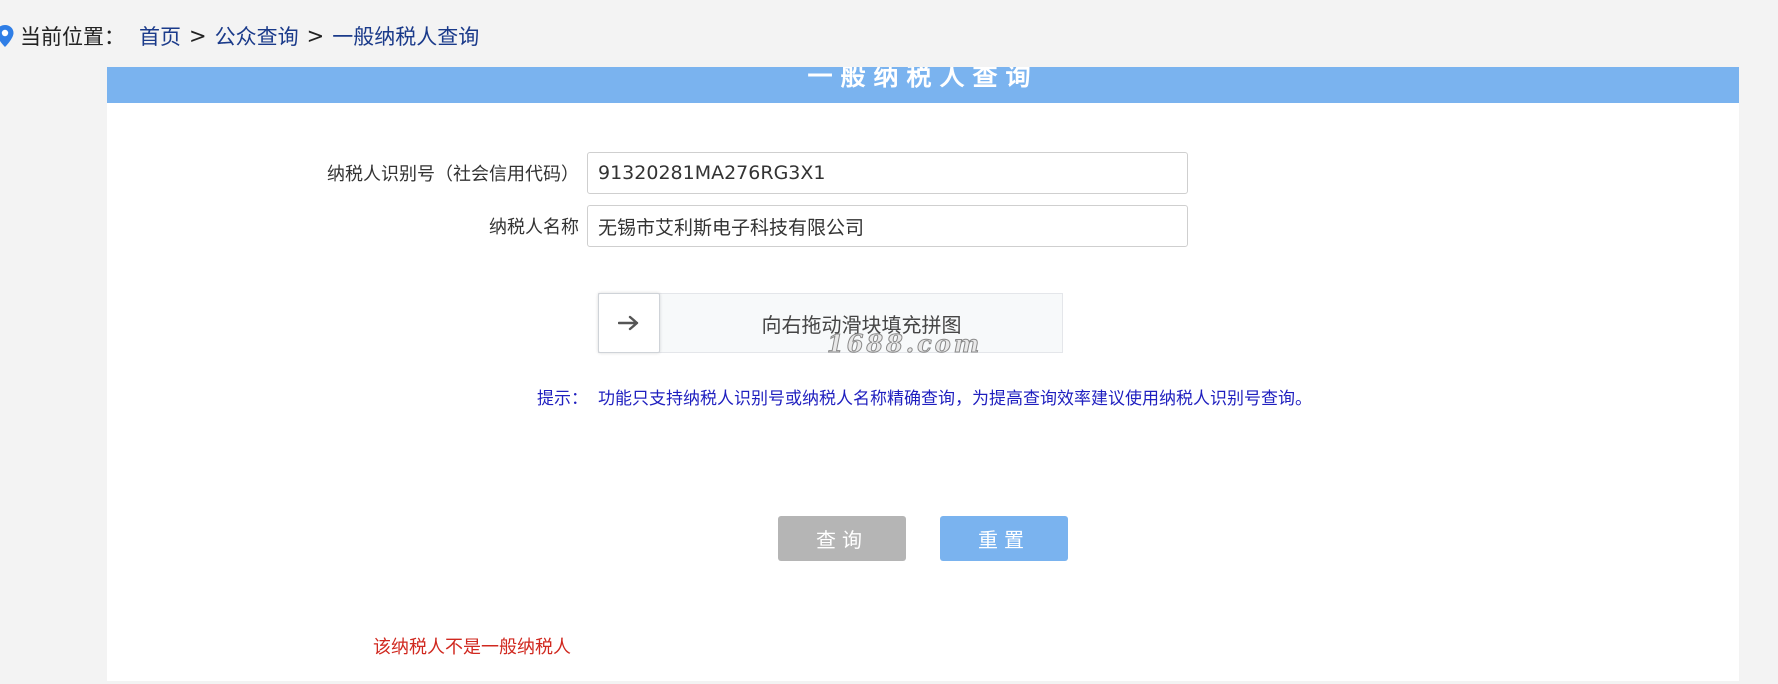 Image resolution: width=1778 pixels, height=684 pixels. Describe the element at coordinates (257, 36) in the screenshot. I see `breadcrumb-item-public-query: 公众查询` at that location.